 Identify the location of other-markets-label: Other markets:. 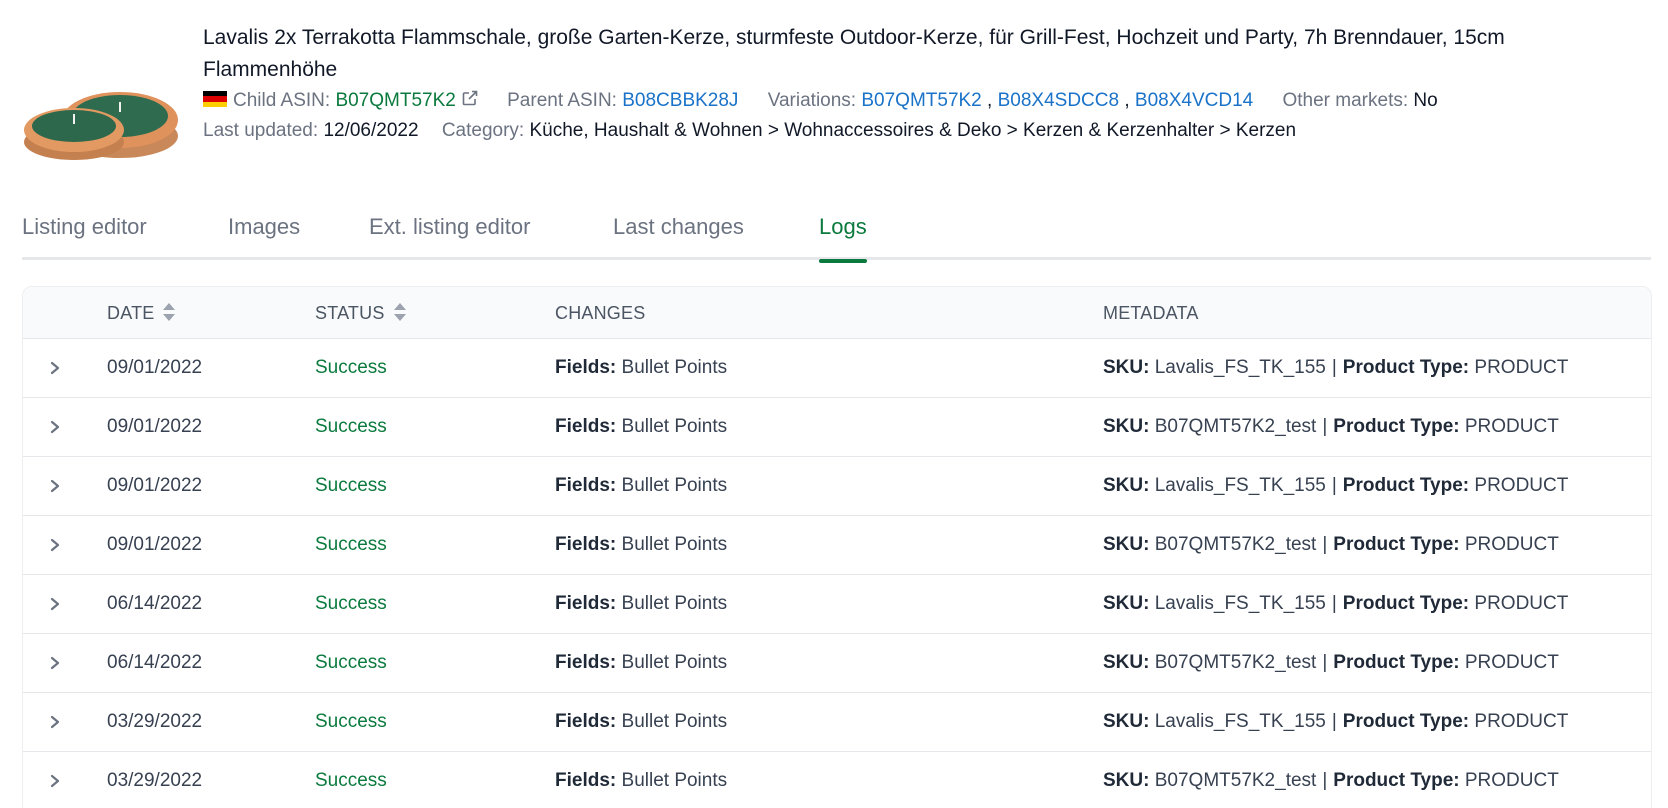
(1345, 100).